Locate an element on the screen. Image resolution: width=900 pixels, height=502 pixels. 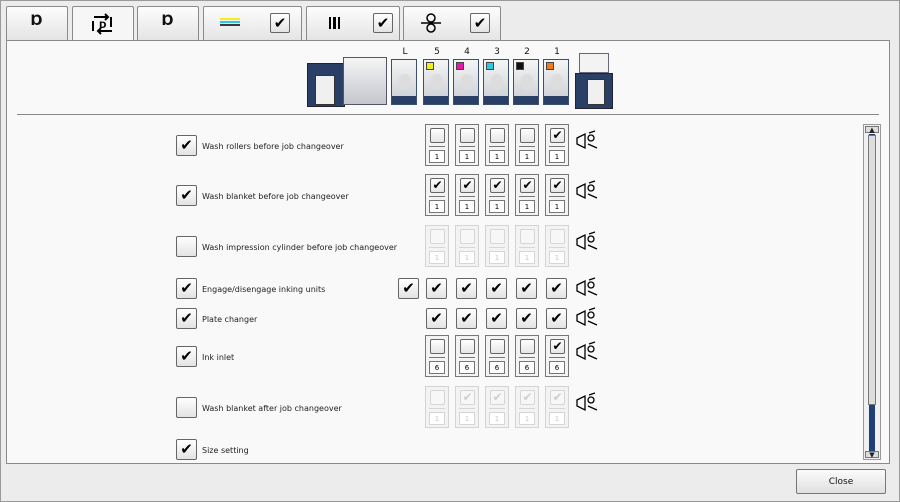
inking-unit-icon is located at coordinates (587, 287).